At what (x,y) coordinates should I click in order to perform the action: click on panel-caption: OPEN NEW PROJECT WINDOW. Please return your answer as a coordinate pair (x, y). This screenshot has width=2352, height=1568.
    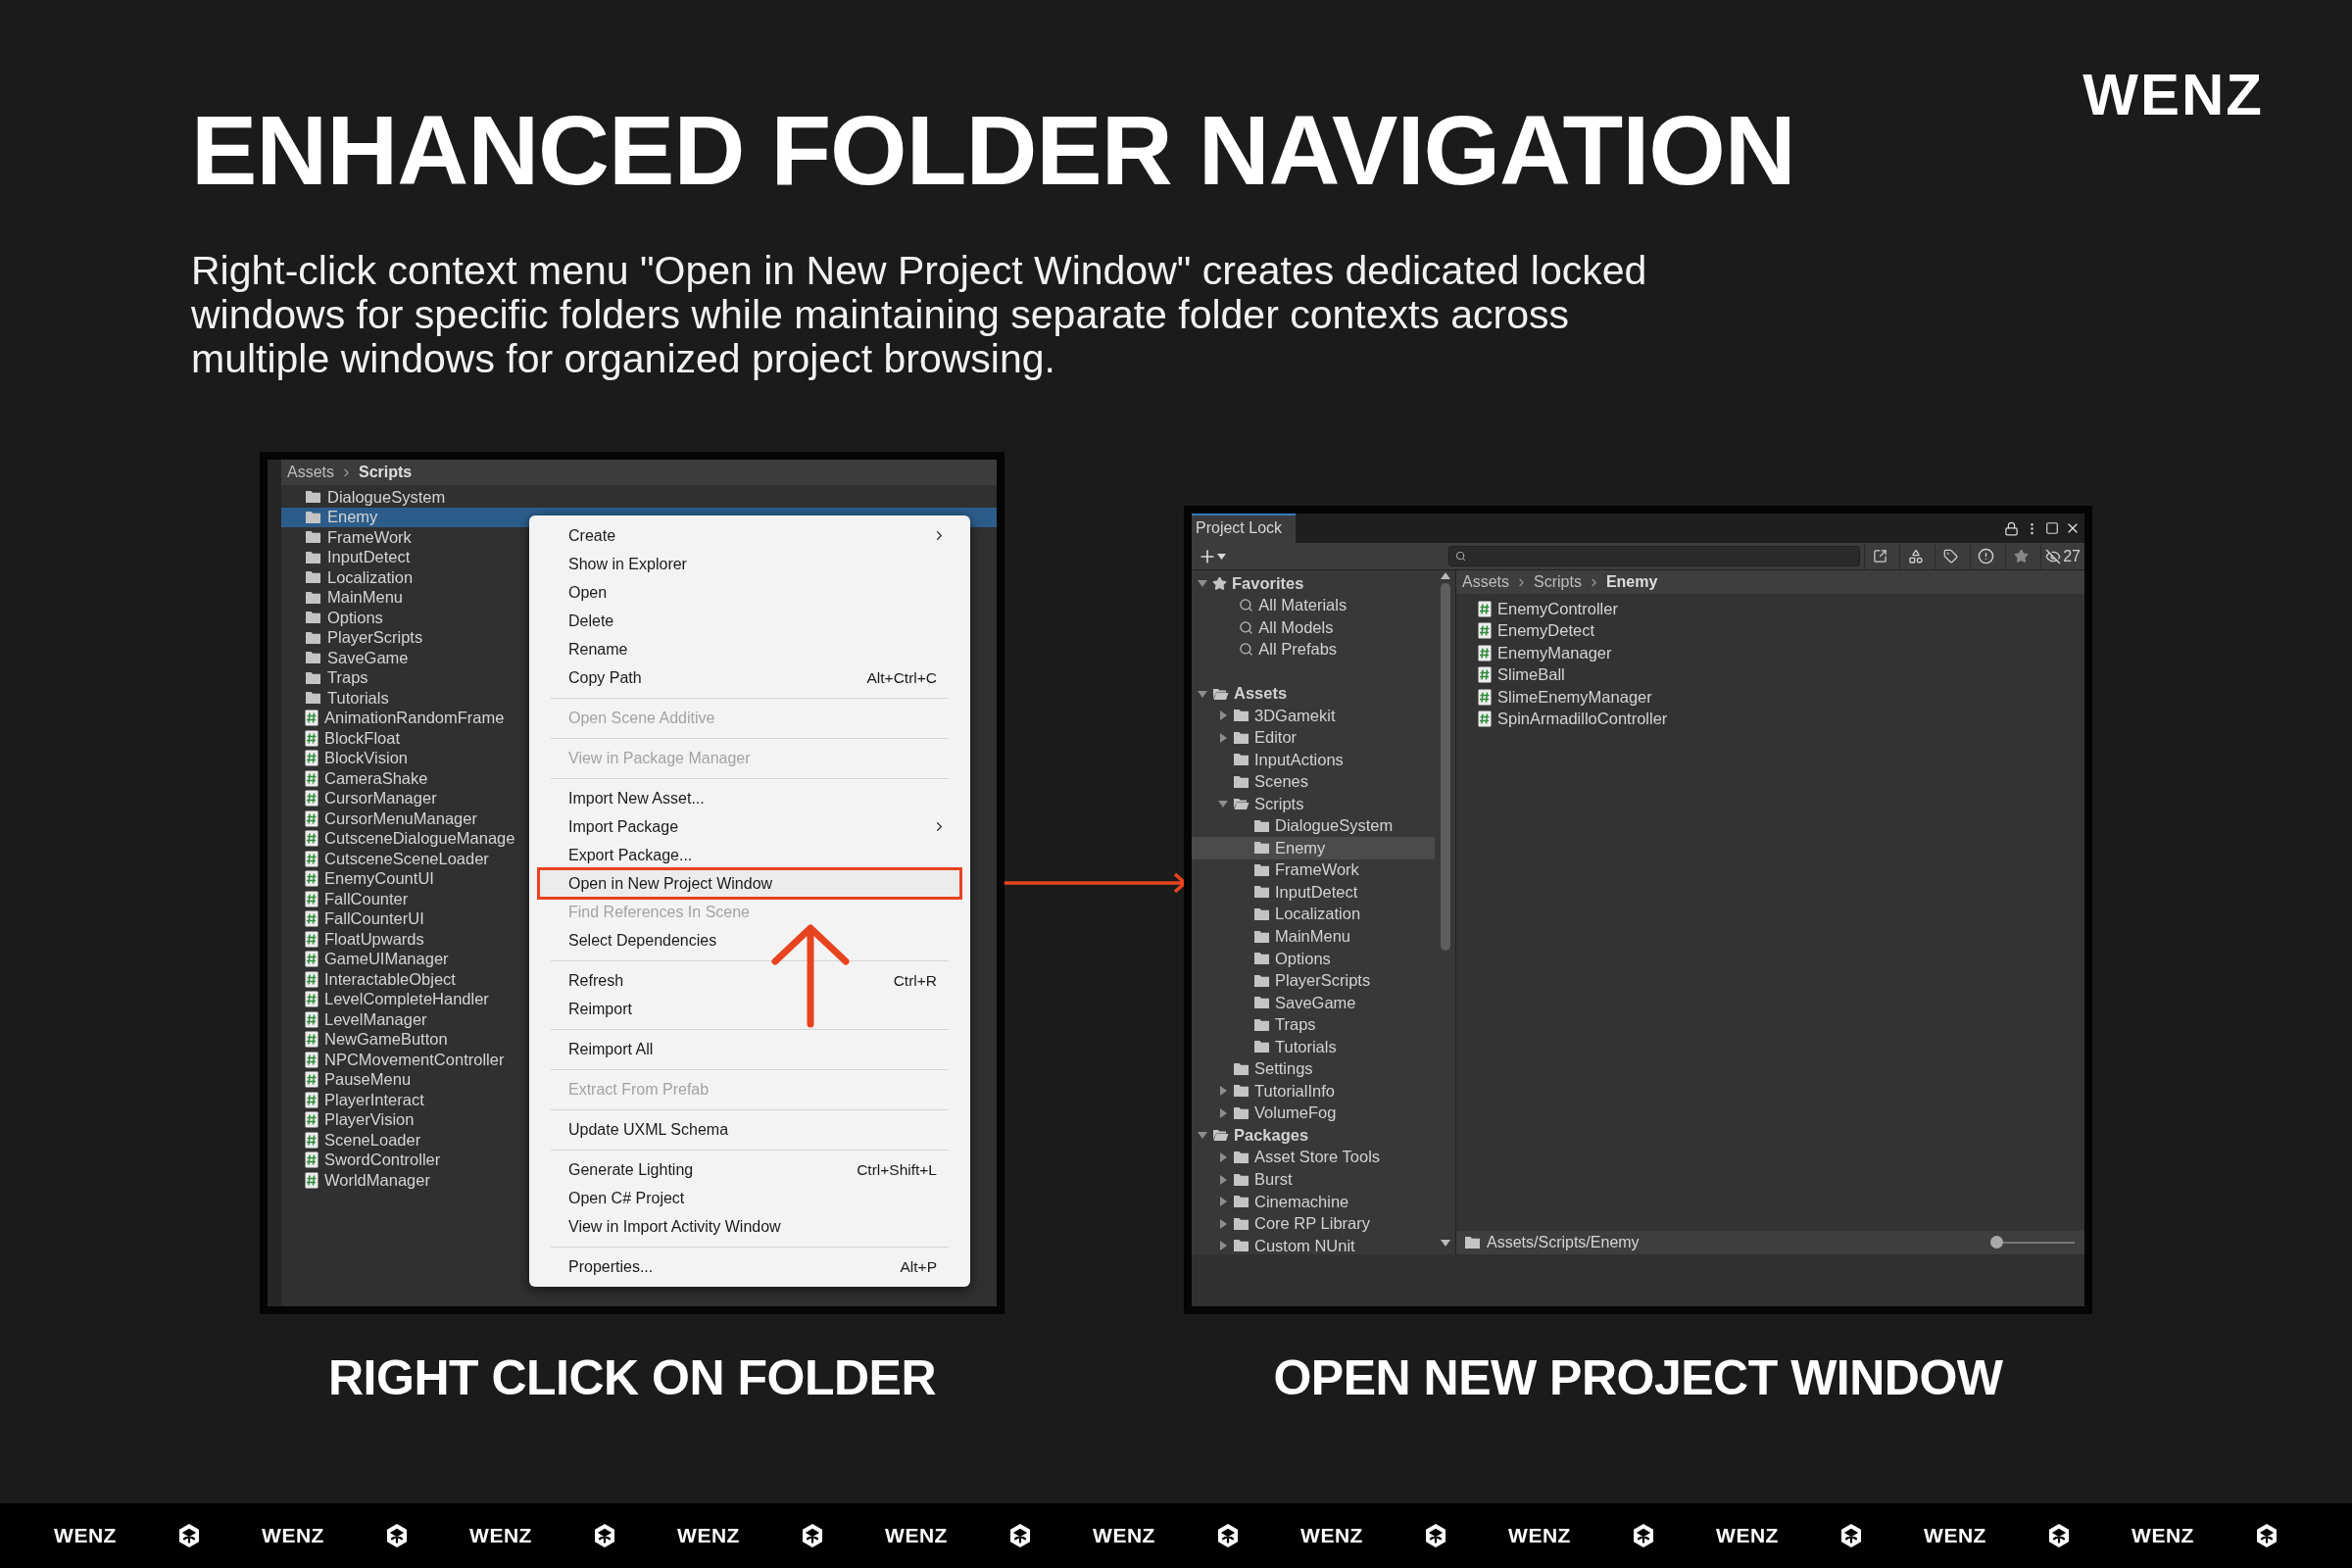
    Looking at the image, I should click on (1638, 1378).